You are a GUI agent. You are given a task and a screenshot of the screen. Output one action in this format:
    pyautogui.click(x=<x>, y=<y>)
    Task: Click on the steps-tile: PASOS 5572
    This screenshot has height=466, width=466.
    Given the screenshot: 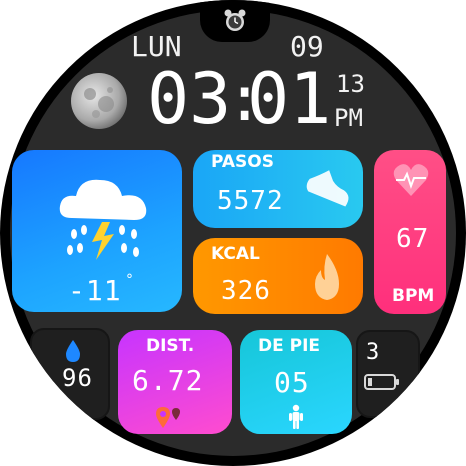 What is the action you would take?
    pyautogui.click(x=278, y=189)
    